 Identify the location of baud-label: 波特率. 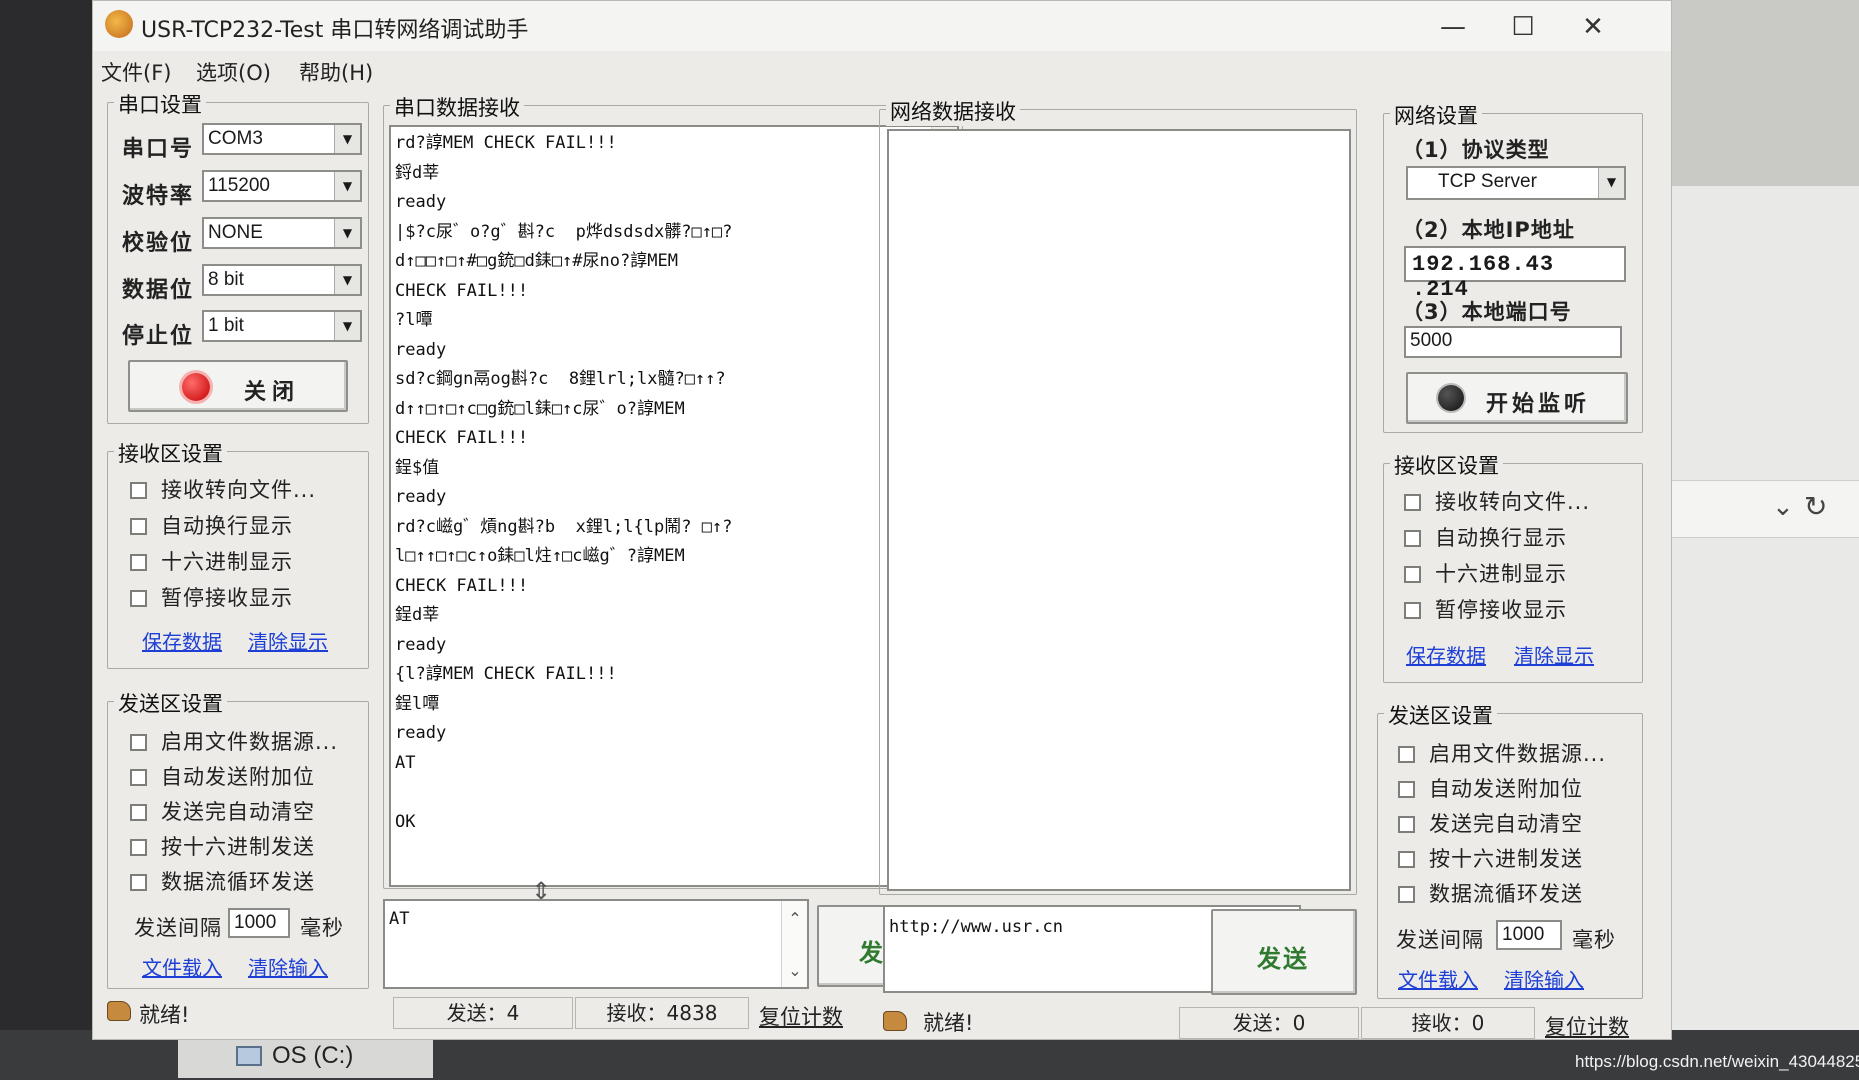
(158, 196).